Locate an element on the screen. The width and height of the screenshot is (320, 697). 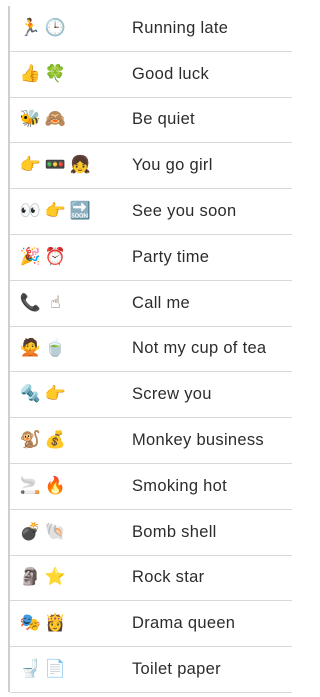
screw-nut-icon: 🔩 is located at coordinates (30, 394).